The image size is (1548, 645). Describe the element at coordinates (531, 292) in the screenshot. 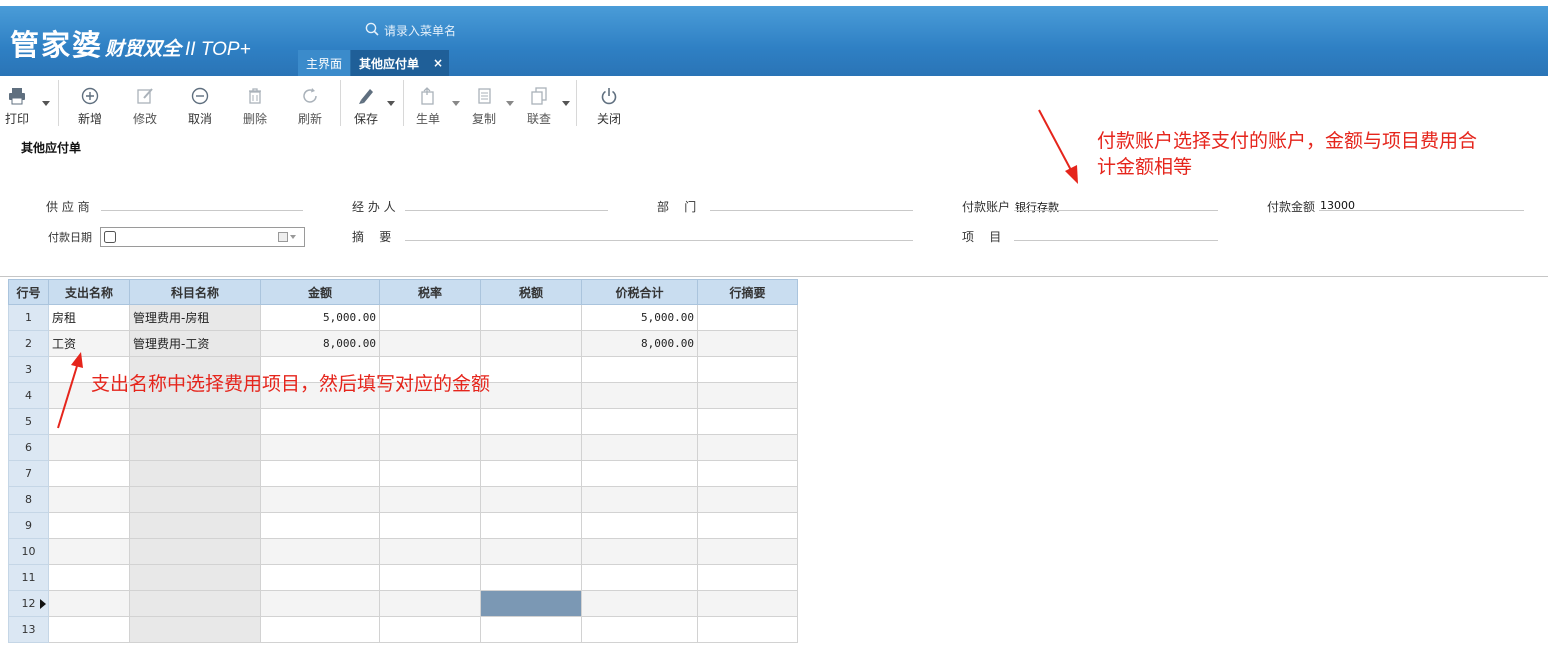

I see `col-header-tax-amount: 税额` at that location.